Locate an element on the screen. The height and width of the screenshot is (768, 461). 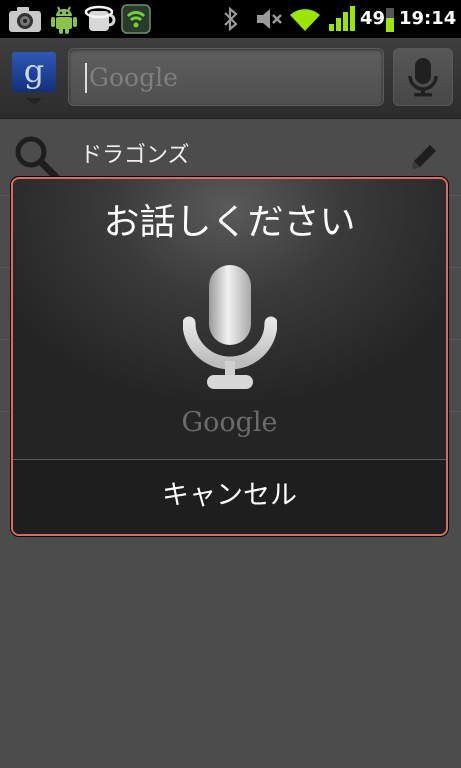
cancel-button-label: キャンセル is located at coordinates (229, 495).